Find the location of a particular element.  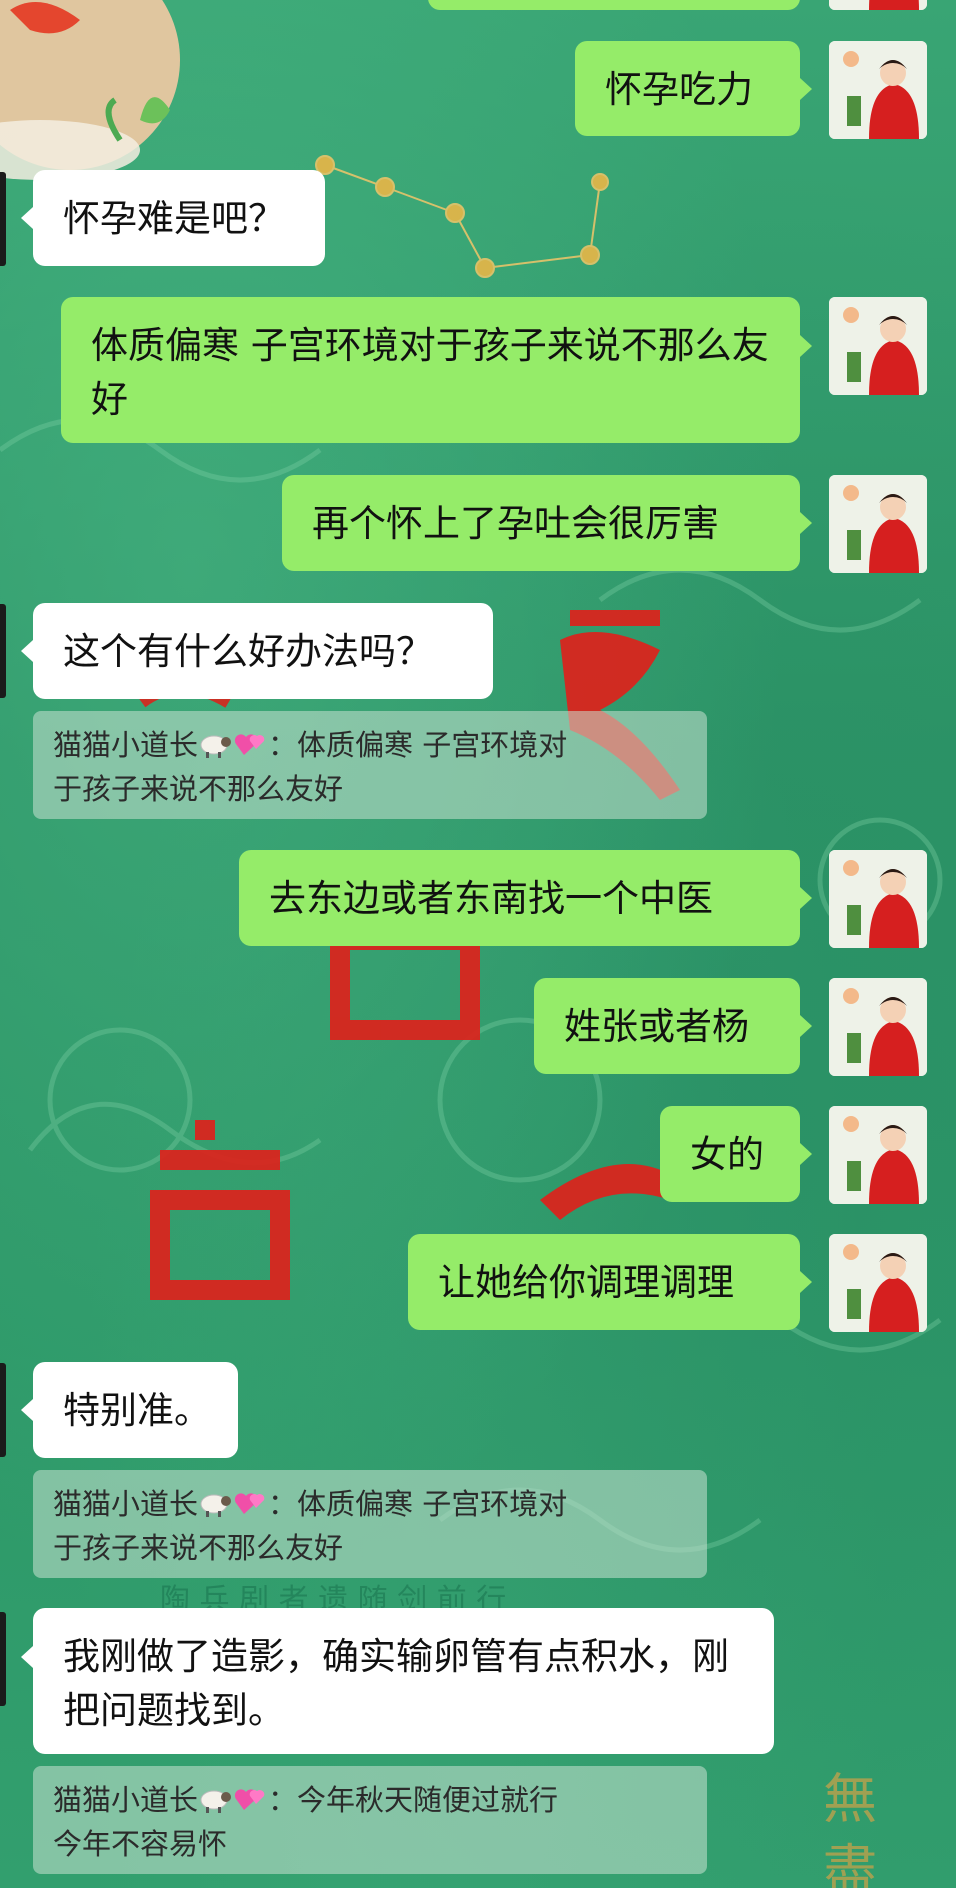

message-bubble-sent: 让她给你调理调理 is located at coordinates (604, 1282).